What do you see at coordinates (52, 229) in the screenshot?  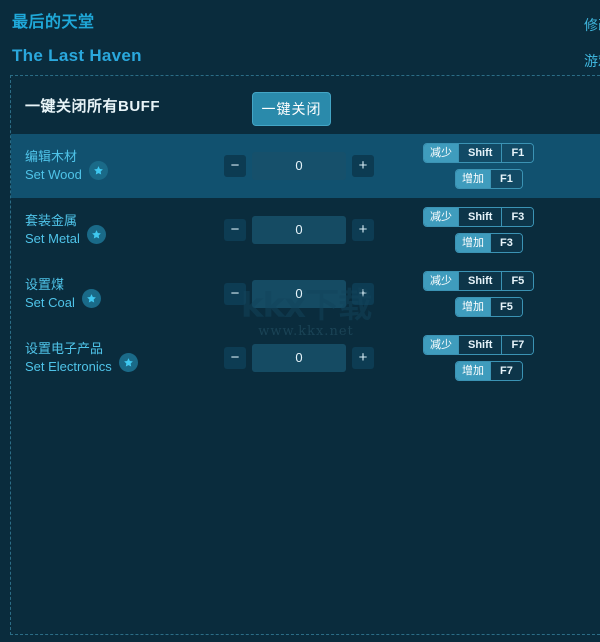 I see `cheat-label-texts: 套装金属 Set Metal` at bounding box center [52, 229].